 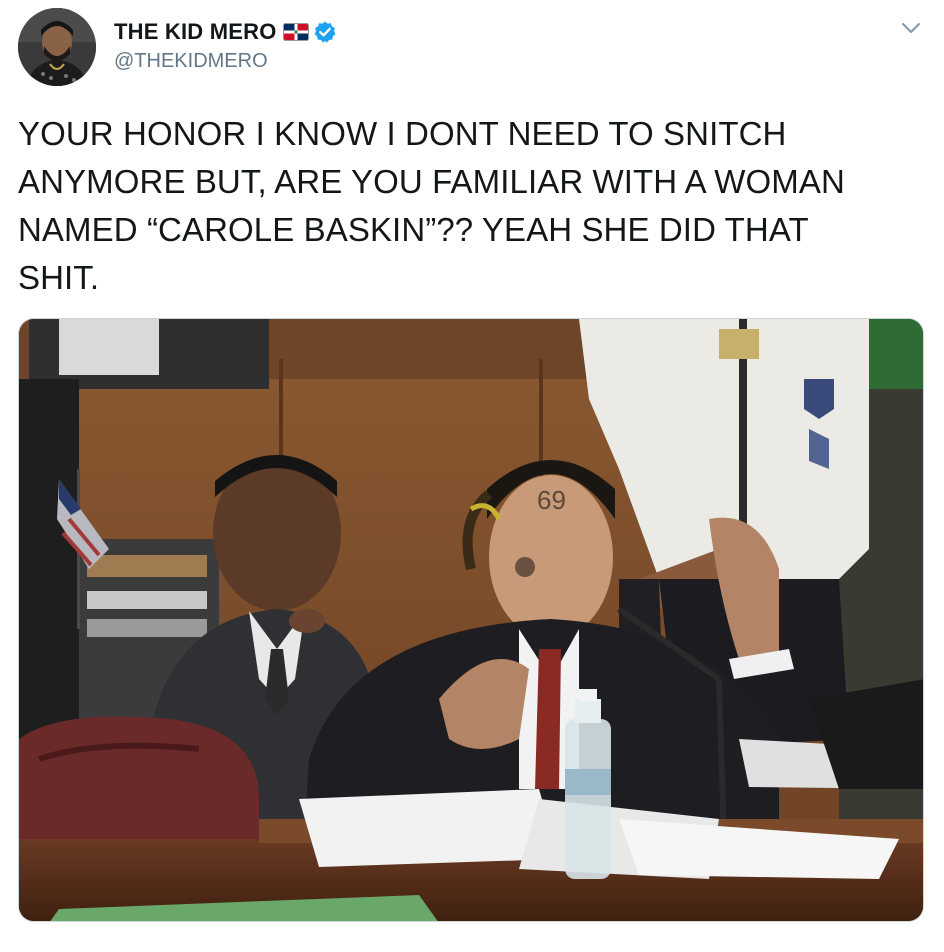 What do you see at coordinates (195, 32) in the screenshot?
I see `author-display-name: THE KID MERO` at bounding box center [195, 32].